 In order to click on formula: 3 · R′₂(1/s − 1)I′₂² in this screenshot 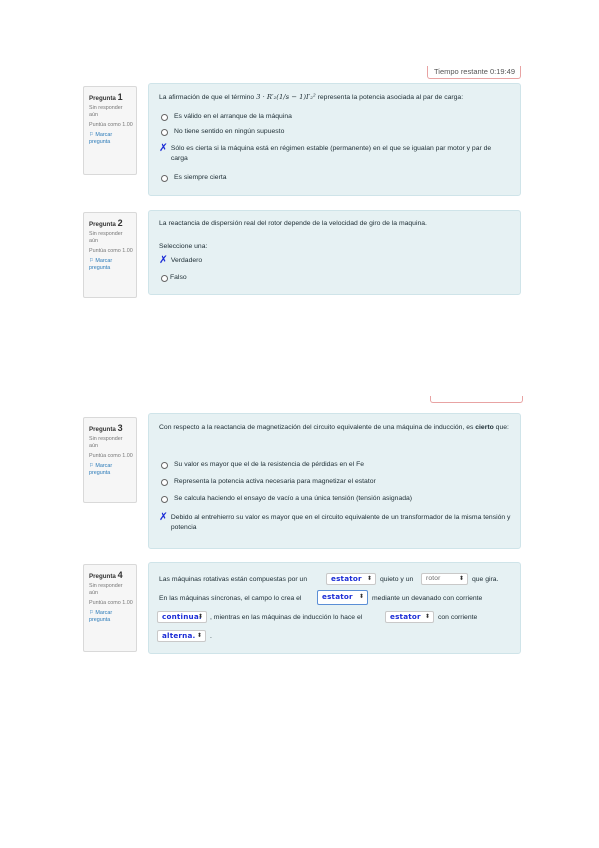, I will do `click(286, 97)`.